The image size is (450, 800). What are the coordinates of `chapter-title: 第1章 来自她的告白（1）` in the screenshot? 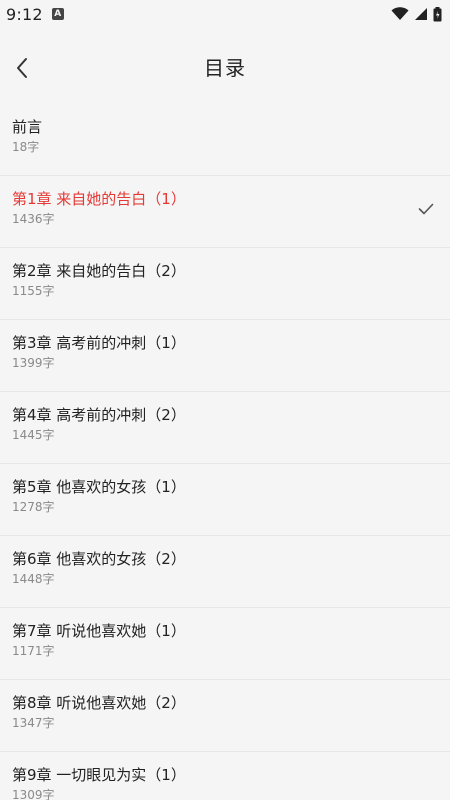 It's located at (99, 199).